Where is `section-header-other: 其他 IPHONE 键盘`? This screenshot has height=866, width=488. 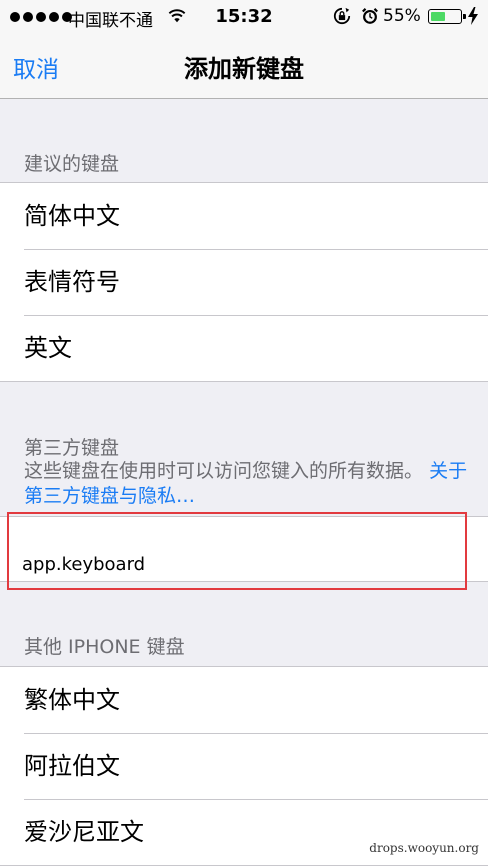 section-header-other: 其他 IPHONE 键盘 is located at coordinates (104, 647).